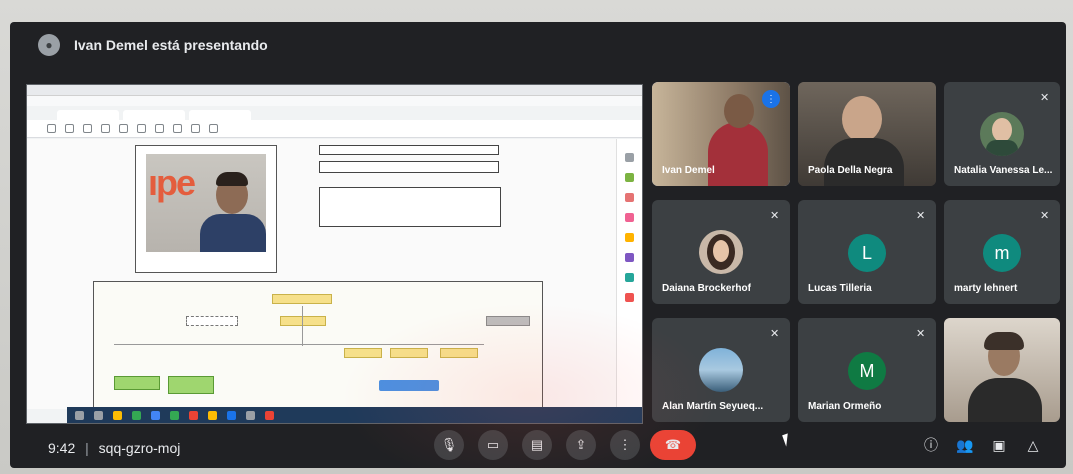  Describe the element at coordinates (1004, 341) in the screenshot. I see `participant-hair` at that location.